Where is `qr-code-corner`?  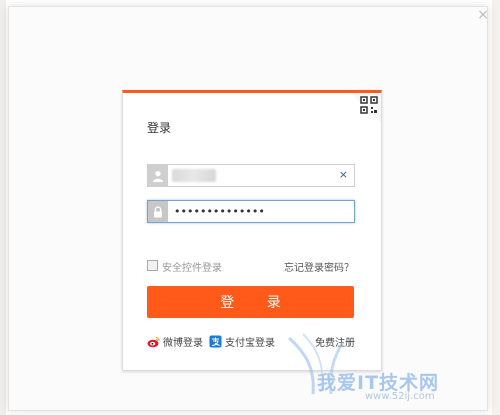
qr-code-corner is located at coordinates (366, 108).